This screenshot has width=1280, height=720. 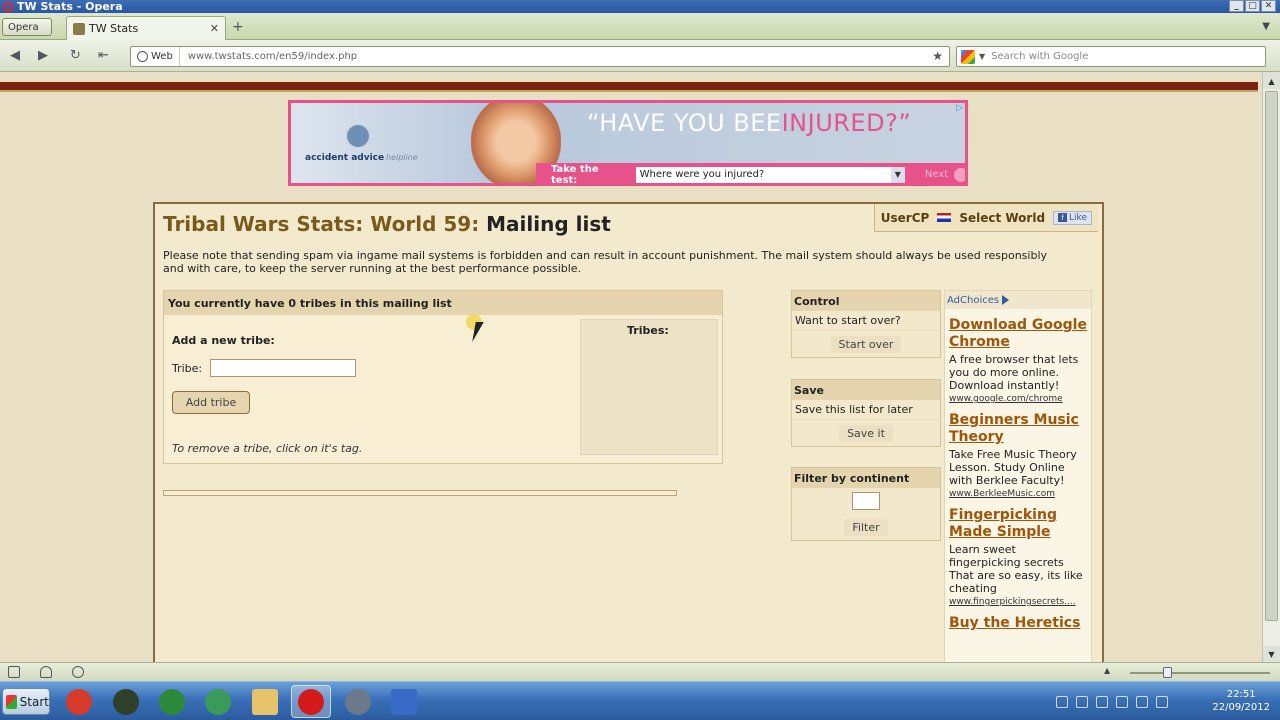 What do you see at coordinates (404, 701) in the screenshot?
I see `taskbar-save` at bounding box center [404, 701].